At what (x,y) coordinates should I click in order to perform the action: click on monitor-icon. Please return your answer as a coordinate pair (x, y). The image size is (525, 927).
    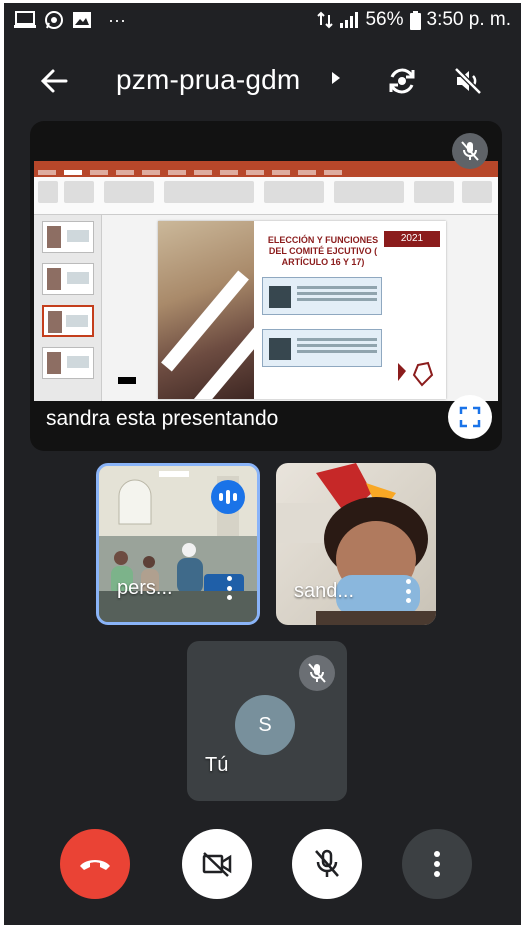
    Looking at the image, I should click on (25, 20).